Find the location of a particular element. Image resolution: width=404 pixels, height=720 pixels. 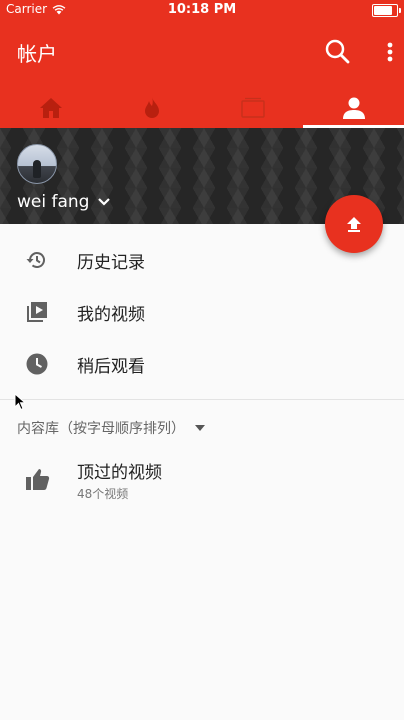

menu-item-label: 稍后观看 is located at coordinates (111, 366).